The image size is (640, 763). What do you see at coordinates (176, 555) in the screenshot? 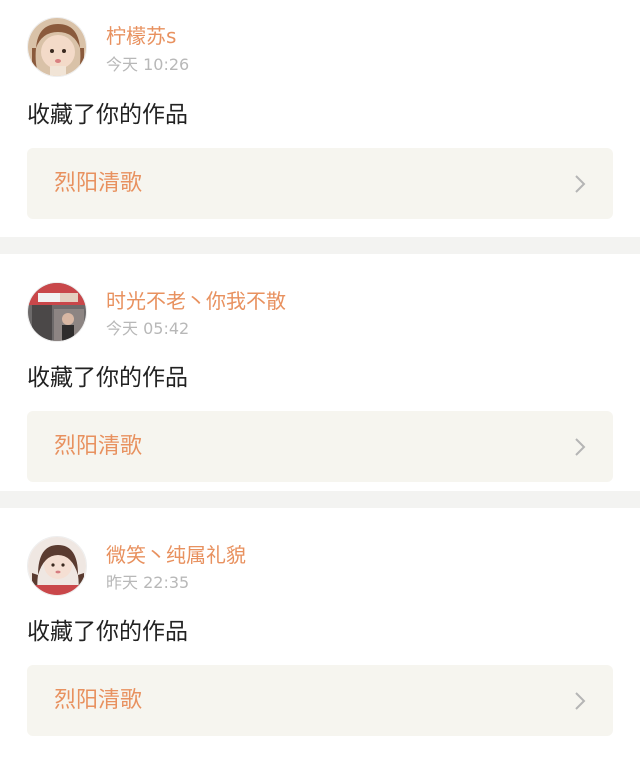
I see `username: 微笑丶纯属礼貌` at bounding box center [176, 555].